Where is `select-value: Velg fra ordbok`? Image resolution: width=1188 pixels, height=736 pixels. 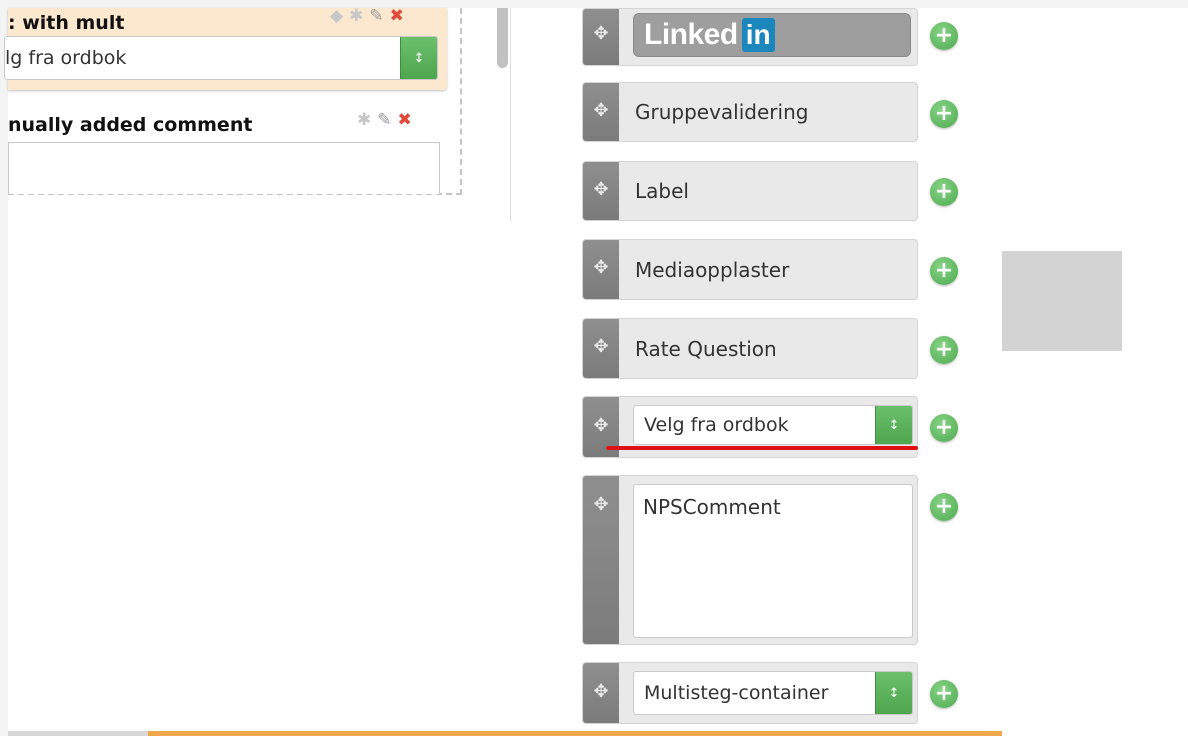 select-value: Velg fra ordbok is located at coordinates (716, 425).